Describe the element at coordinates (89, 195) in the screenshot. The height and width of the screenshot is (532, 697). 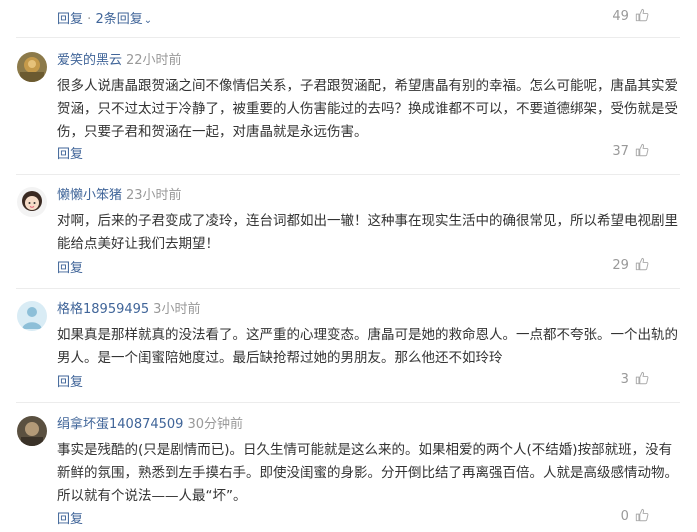
I see `username-link: 懒懒小笨猪` at that location.